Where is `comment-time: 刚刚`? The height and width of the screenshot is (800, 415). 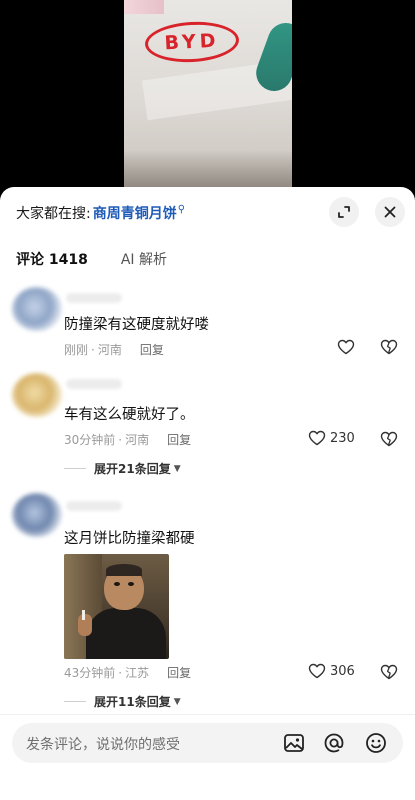 comment-time: 刚刚 is located at coordinates (76, 350).